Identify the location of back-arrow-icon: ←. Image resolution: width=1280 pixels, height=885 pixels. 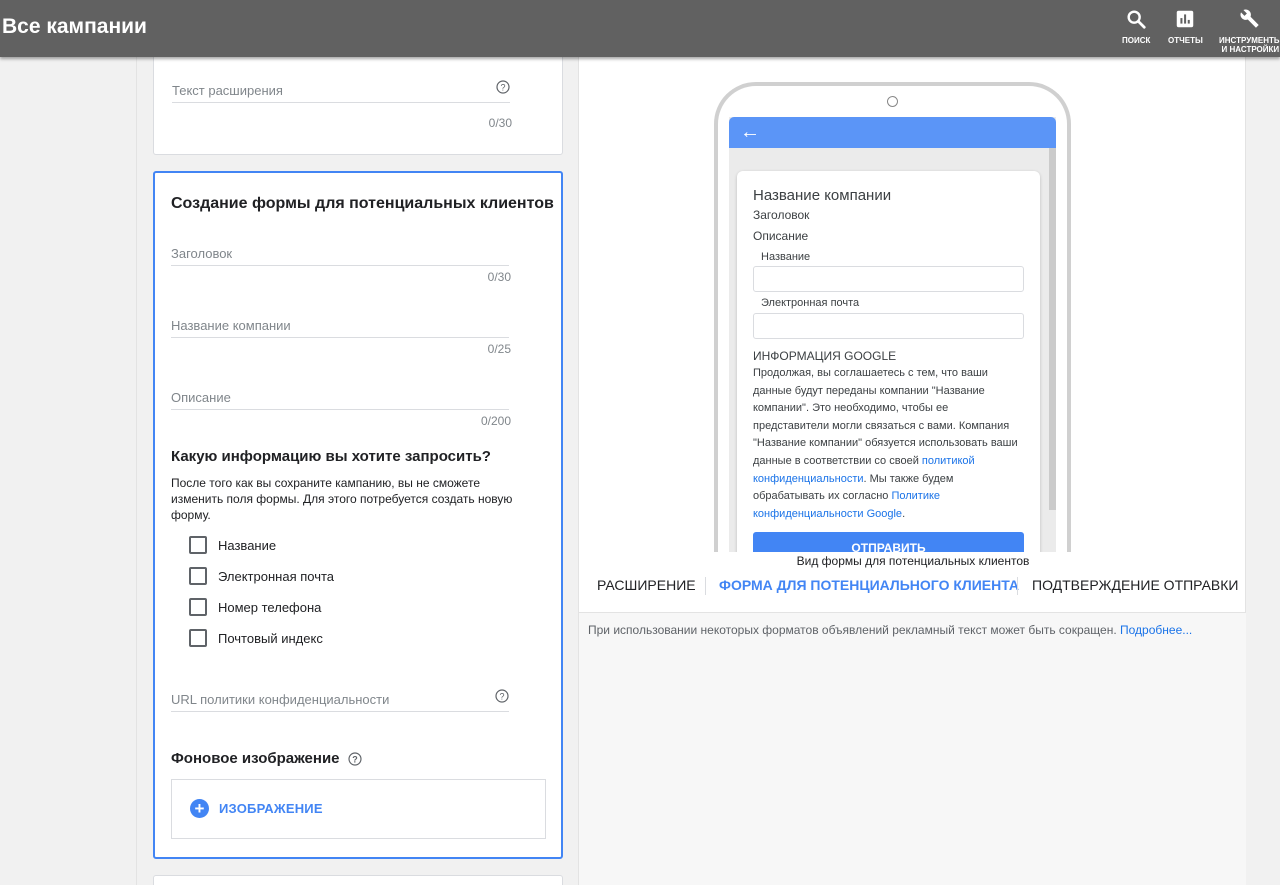
(750, 132).